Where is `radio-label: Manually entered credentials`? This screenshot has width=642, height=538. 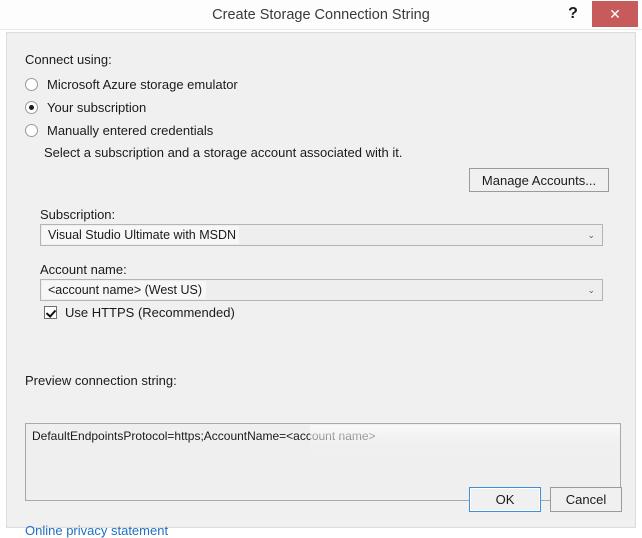
radio-label: Manually entered credentials is located at coordinates (130, 130).